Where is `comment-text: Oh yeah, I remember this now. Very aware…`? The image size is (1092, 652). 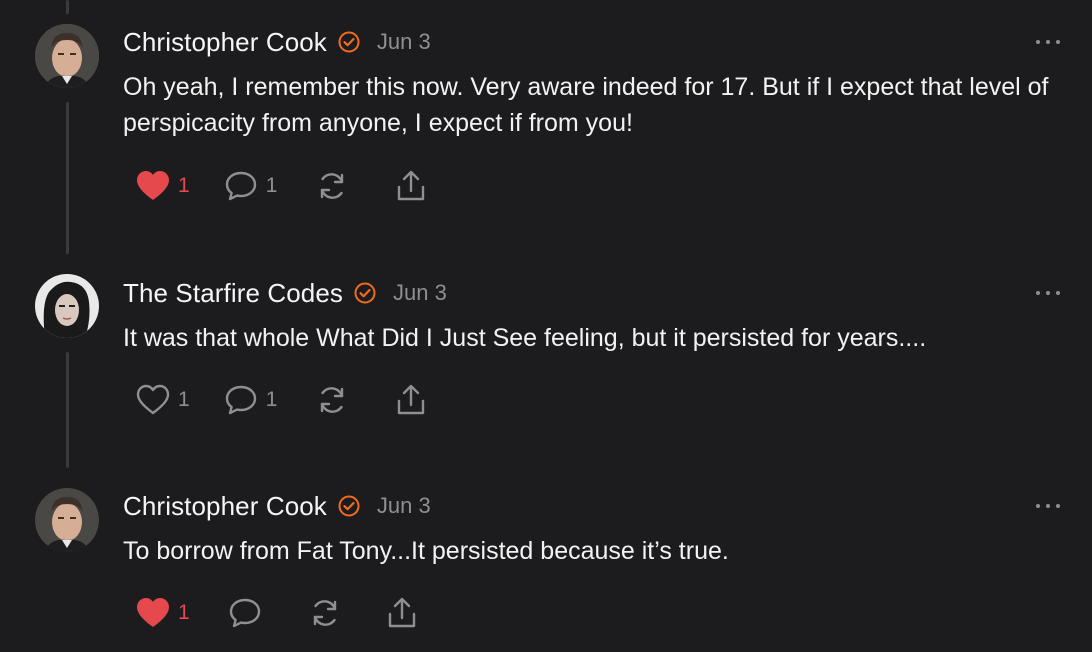
comment-text: Oh yeah, I remember this now. Very aware… is located at coordinates (586, 105).